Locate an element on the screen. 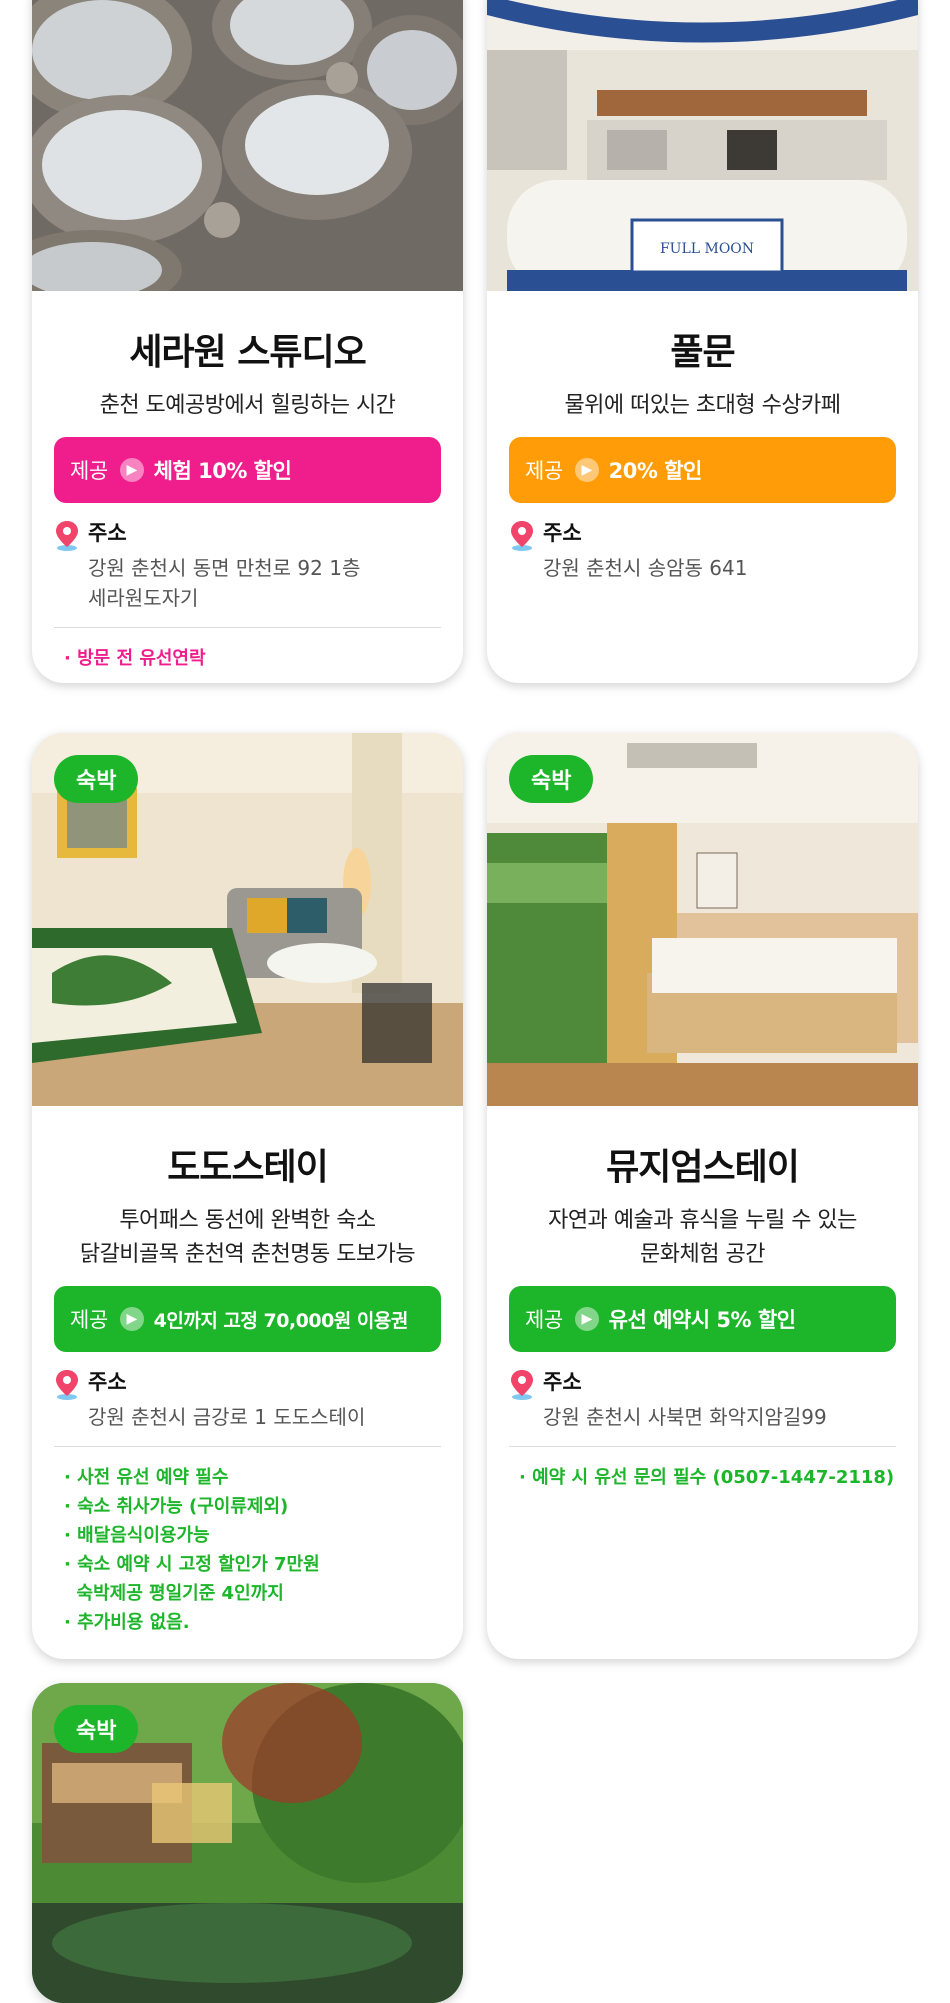 Image resolution: width=950 pixels, height=2003 pixels. address-text: 강원 춘천시 사북면 화악지암길99 is located at coordinates (685, 1417).